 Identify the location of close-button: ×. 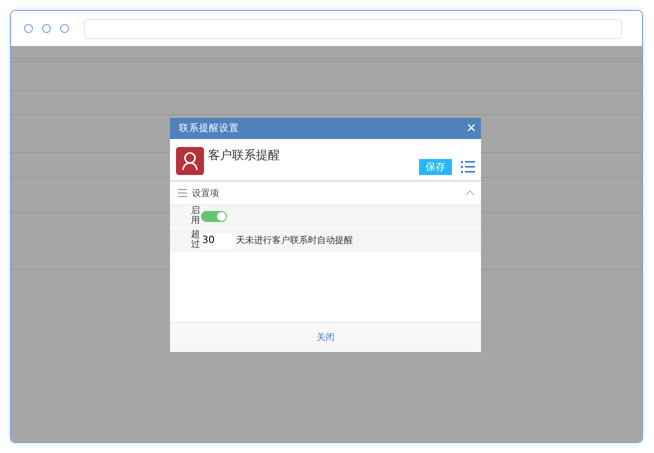
(471, 128).